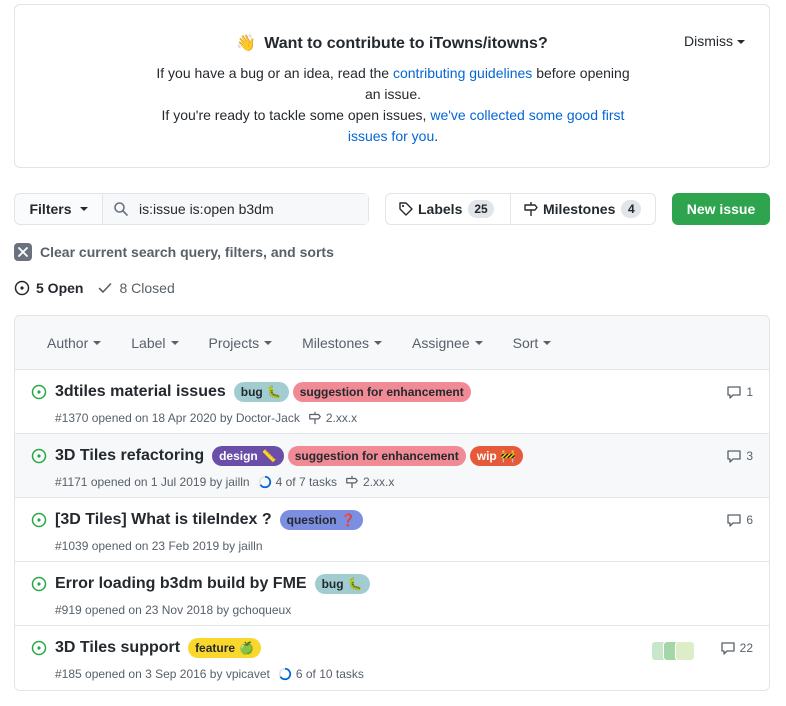 This screenshot has height=706, width=786. I want to click on issue-label: question ❓, so click(321, 520).